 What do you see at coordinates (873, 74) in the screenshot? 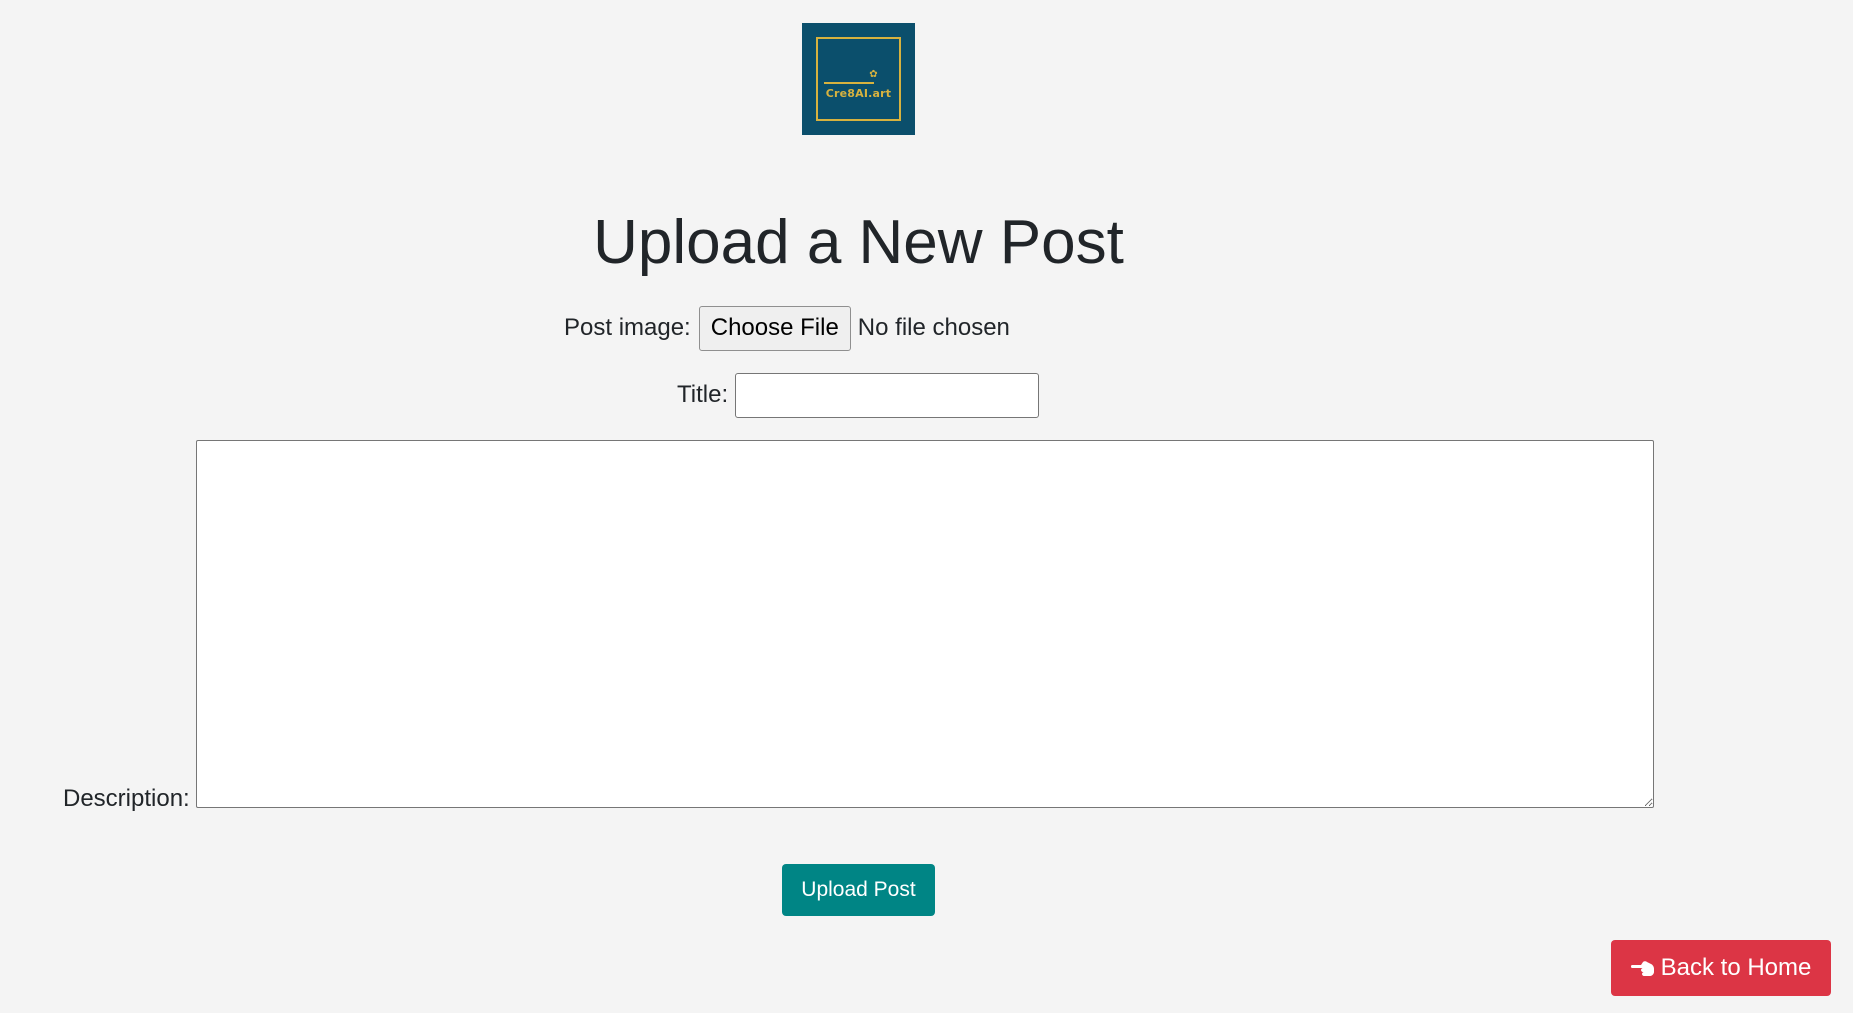
I see `palette-icon: ✿` at bounding box center [873, 74].